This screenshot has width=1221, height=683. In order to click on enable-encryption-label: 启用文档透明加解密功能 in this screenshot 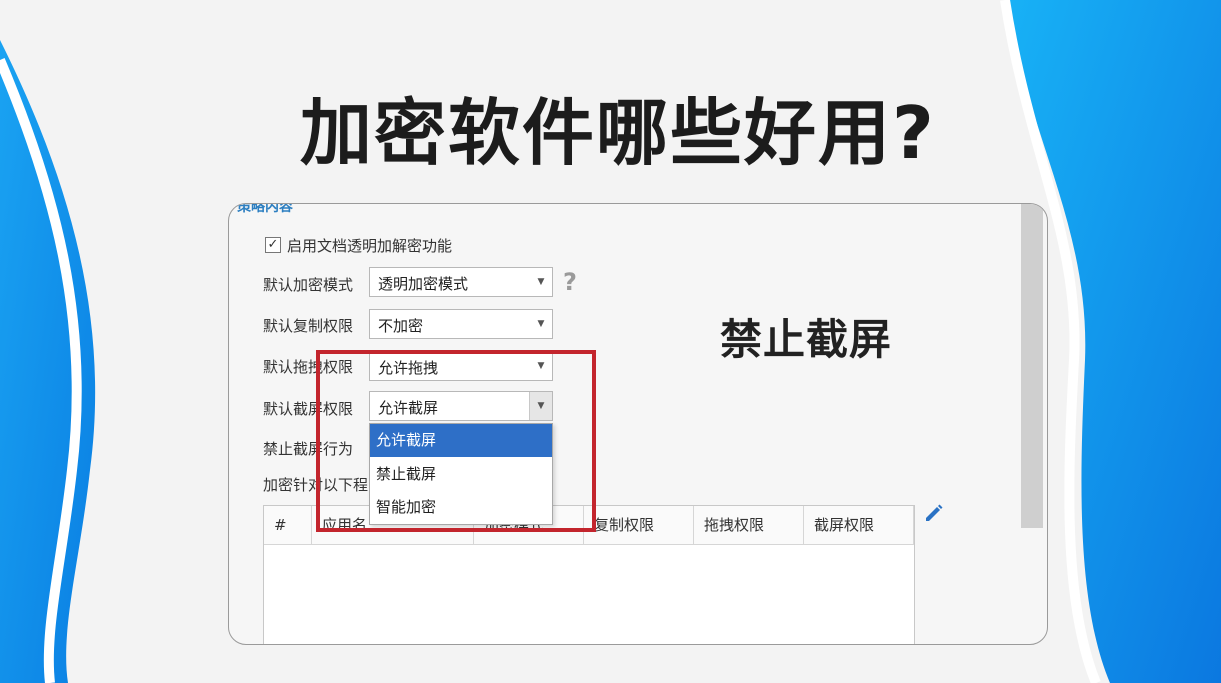, I will do `click(370, 246)`.